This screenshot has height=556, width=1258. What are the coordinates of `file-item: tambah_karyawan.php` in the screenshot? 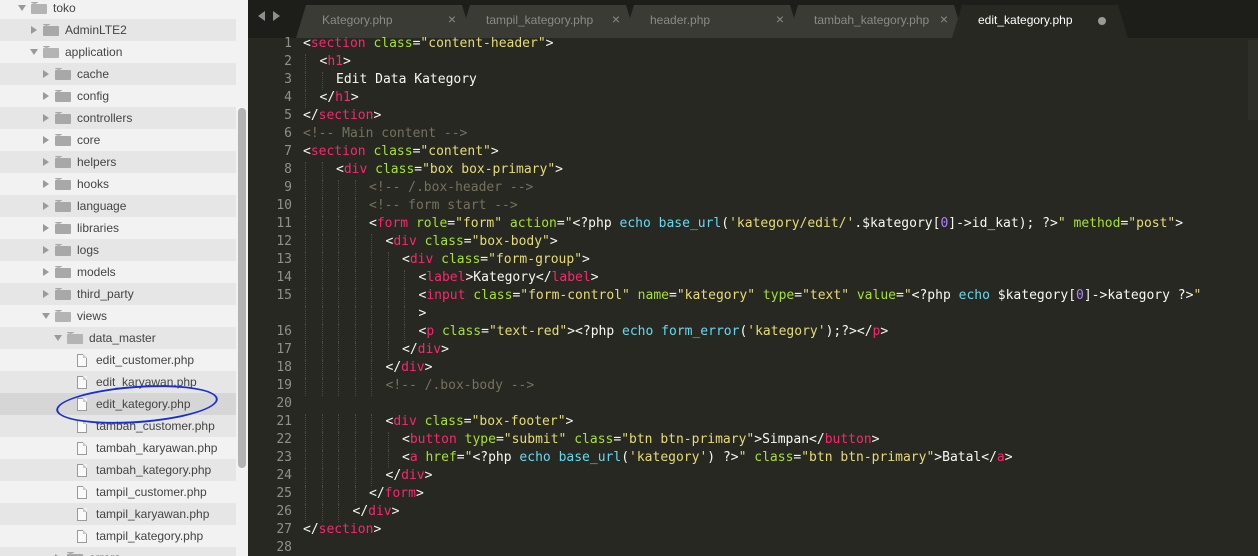 It's located at (118, 448).